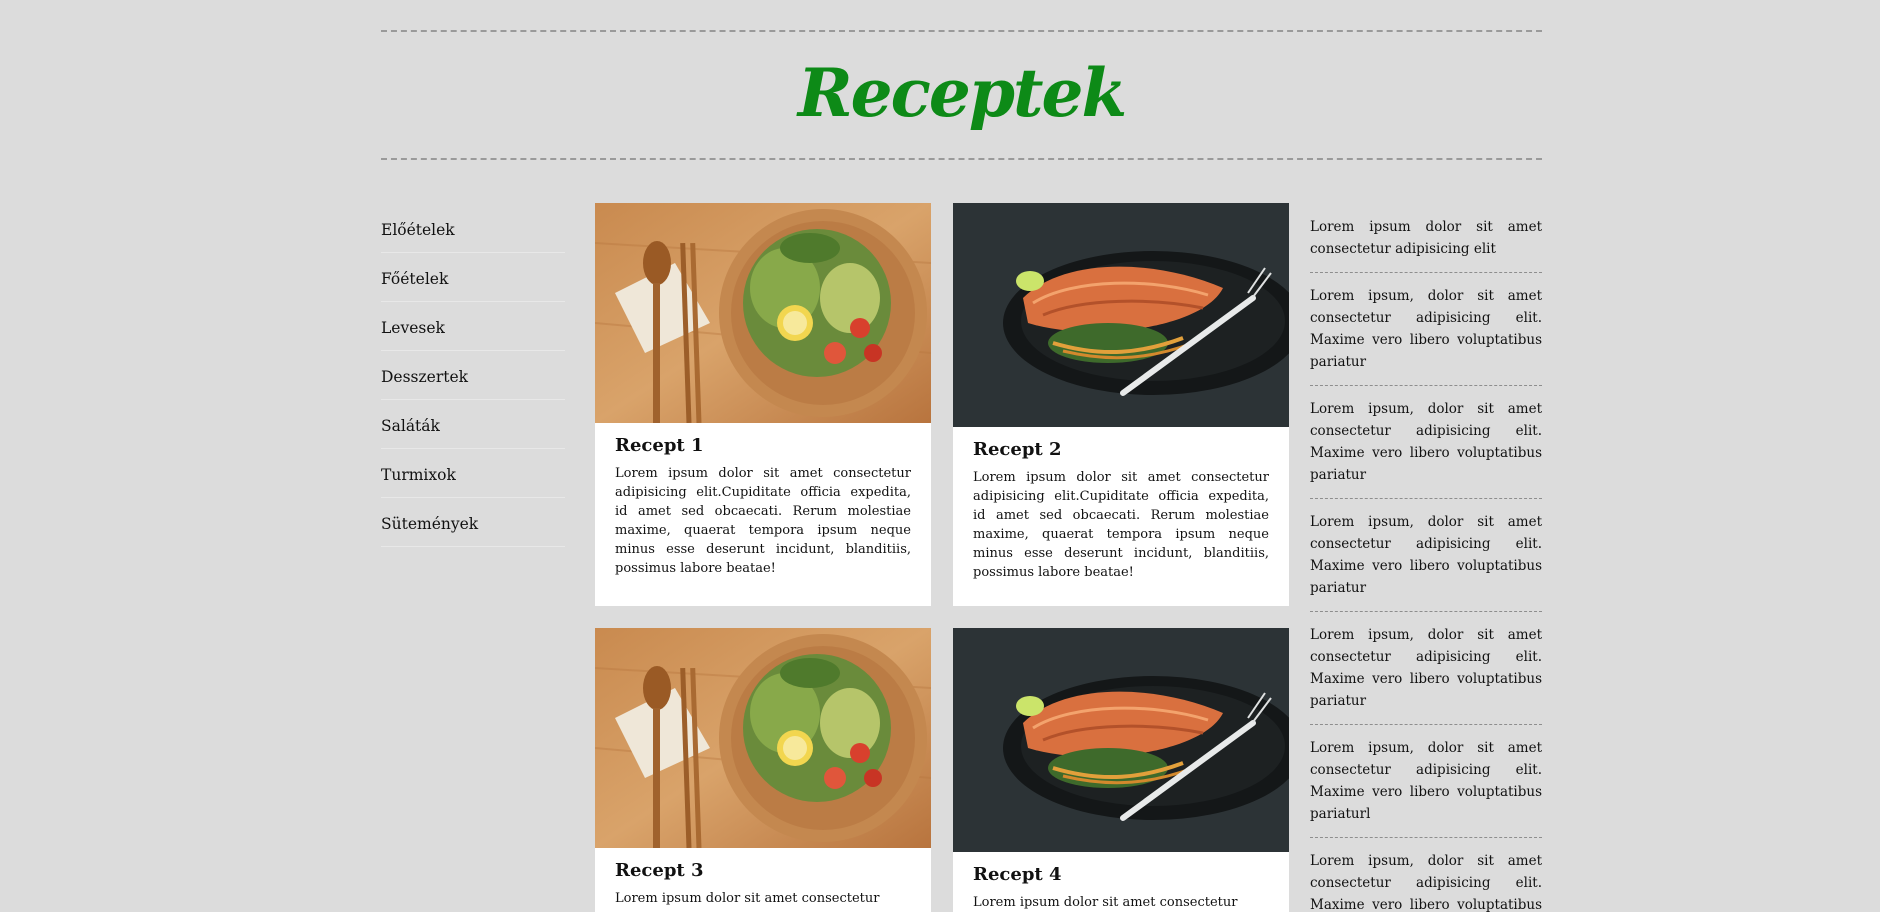 The height and width of the screenshot is (912, 1880). What do you see at coordinates (1017, 449) in the screenshot?
I see `recipe-title: Recept 2` at bounding box center [1017, 449].